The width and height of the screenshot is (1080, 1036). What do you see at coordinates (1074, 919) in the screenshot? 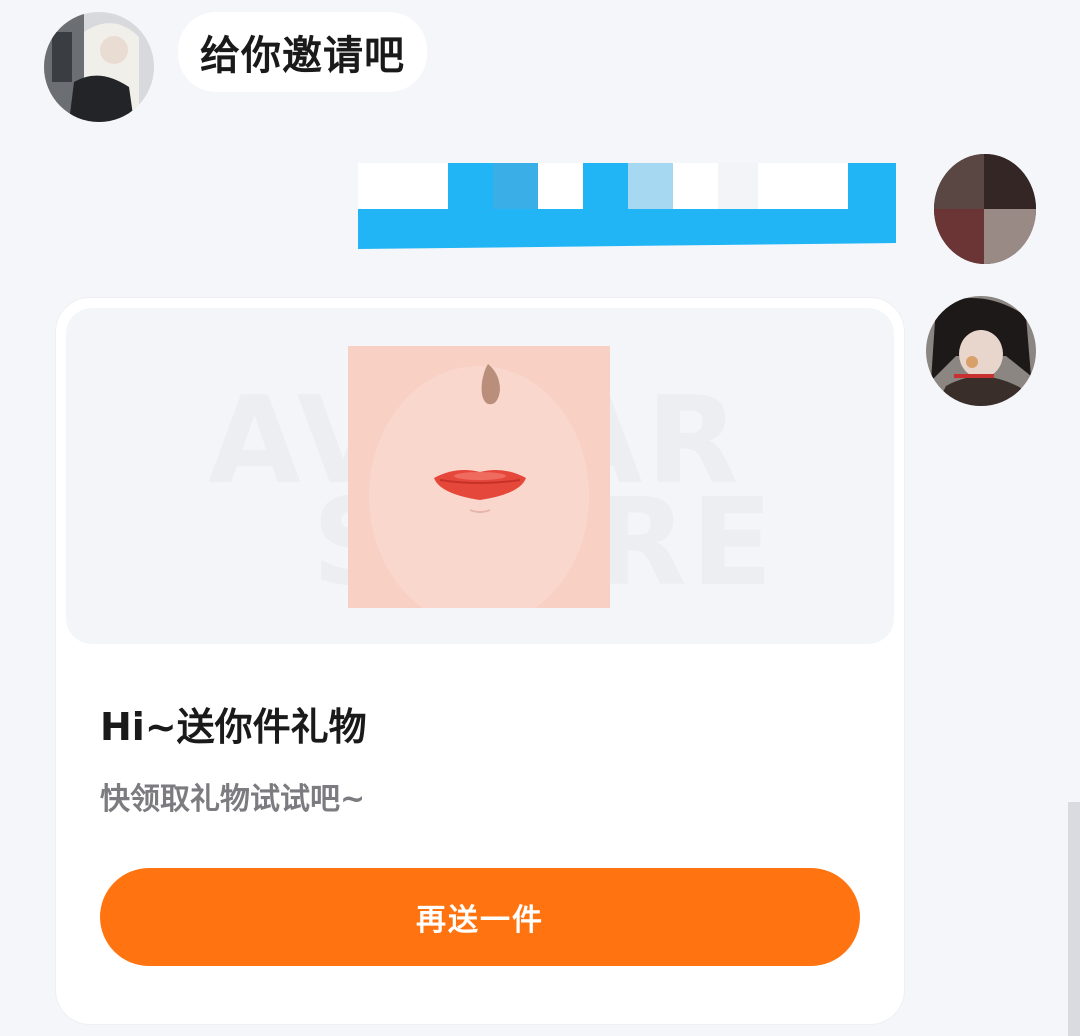
I see `scrollbar` at bounding box center [1074, 919].